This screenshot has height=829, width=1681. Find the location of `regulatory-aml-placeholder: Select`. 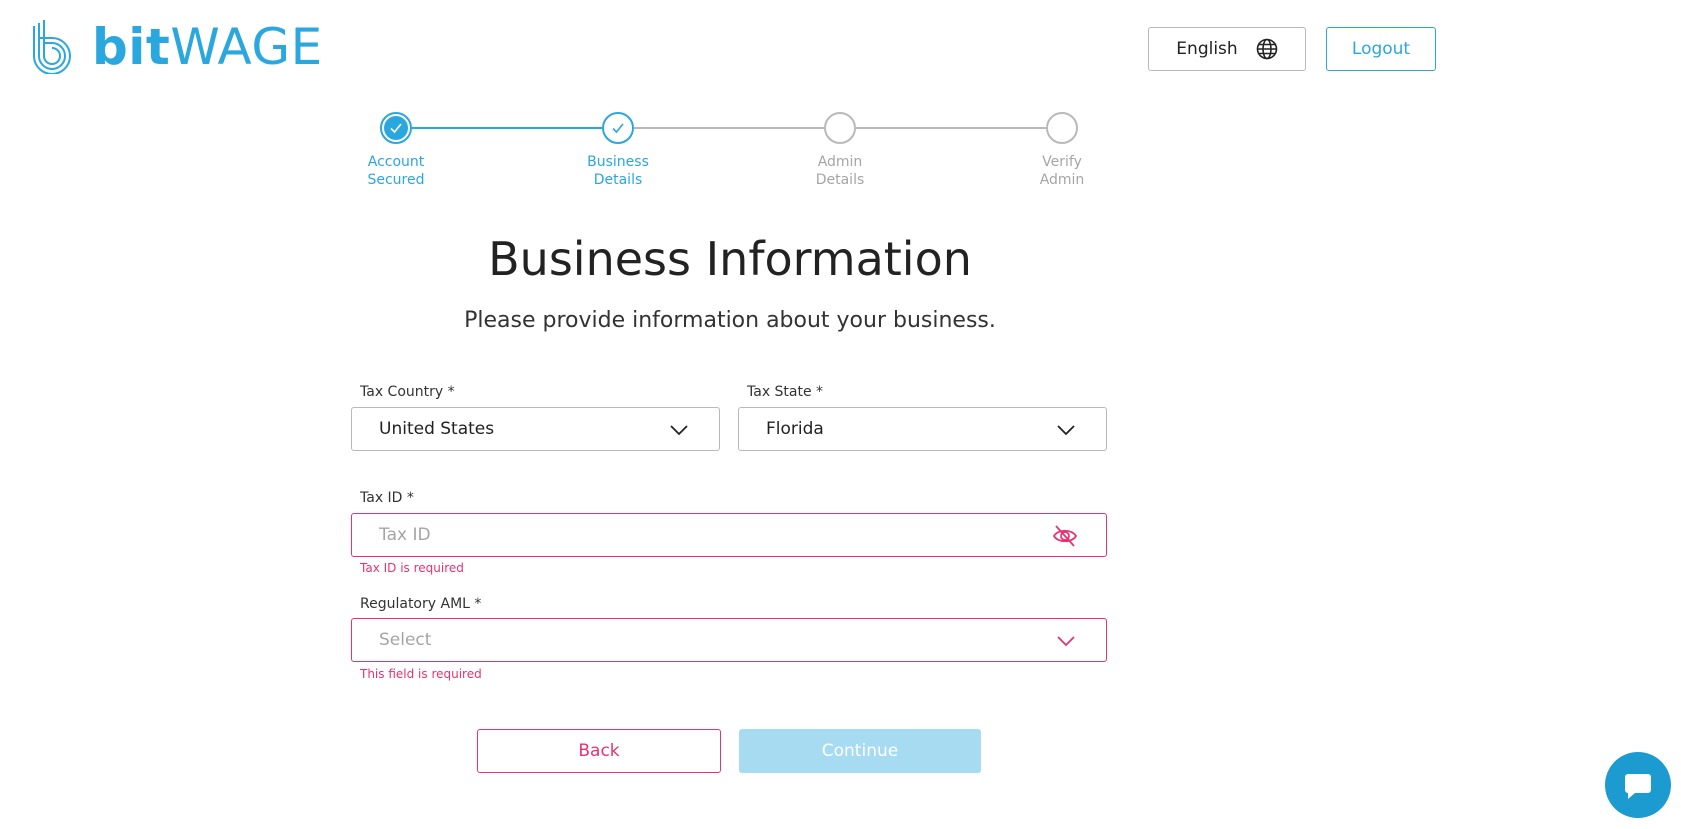

regulatory-aml-placeholder: Select is located at coordinates (405, 640).